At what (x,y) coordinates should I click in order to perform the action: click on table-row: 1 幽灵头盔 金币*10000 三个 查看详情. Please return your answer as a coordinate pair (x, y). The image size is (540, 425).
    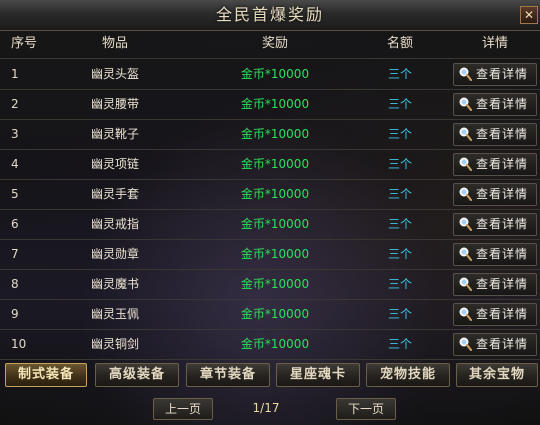
    Looking at the image, I should click on (270, 74).